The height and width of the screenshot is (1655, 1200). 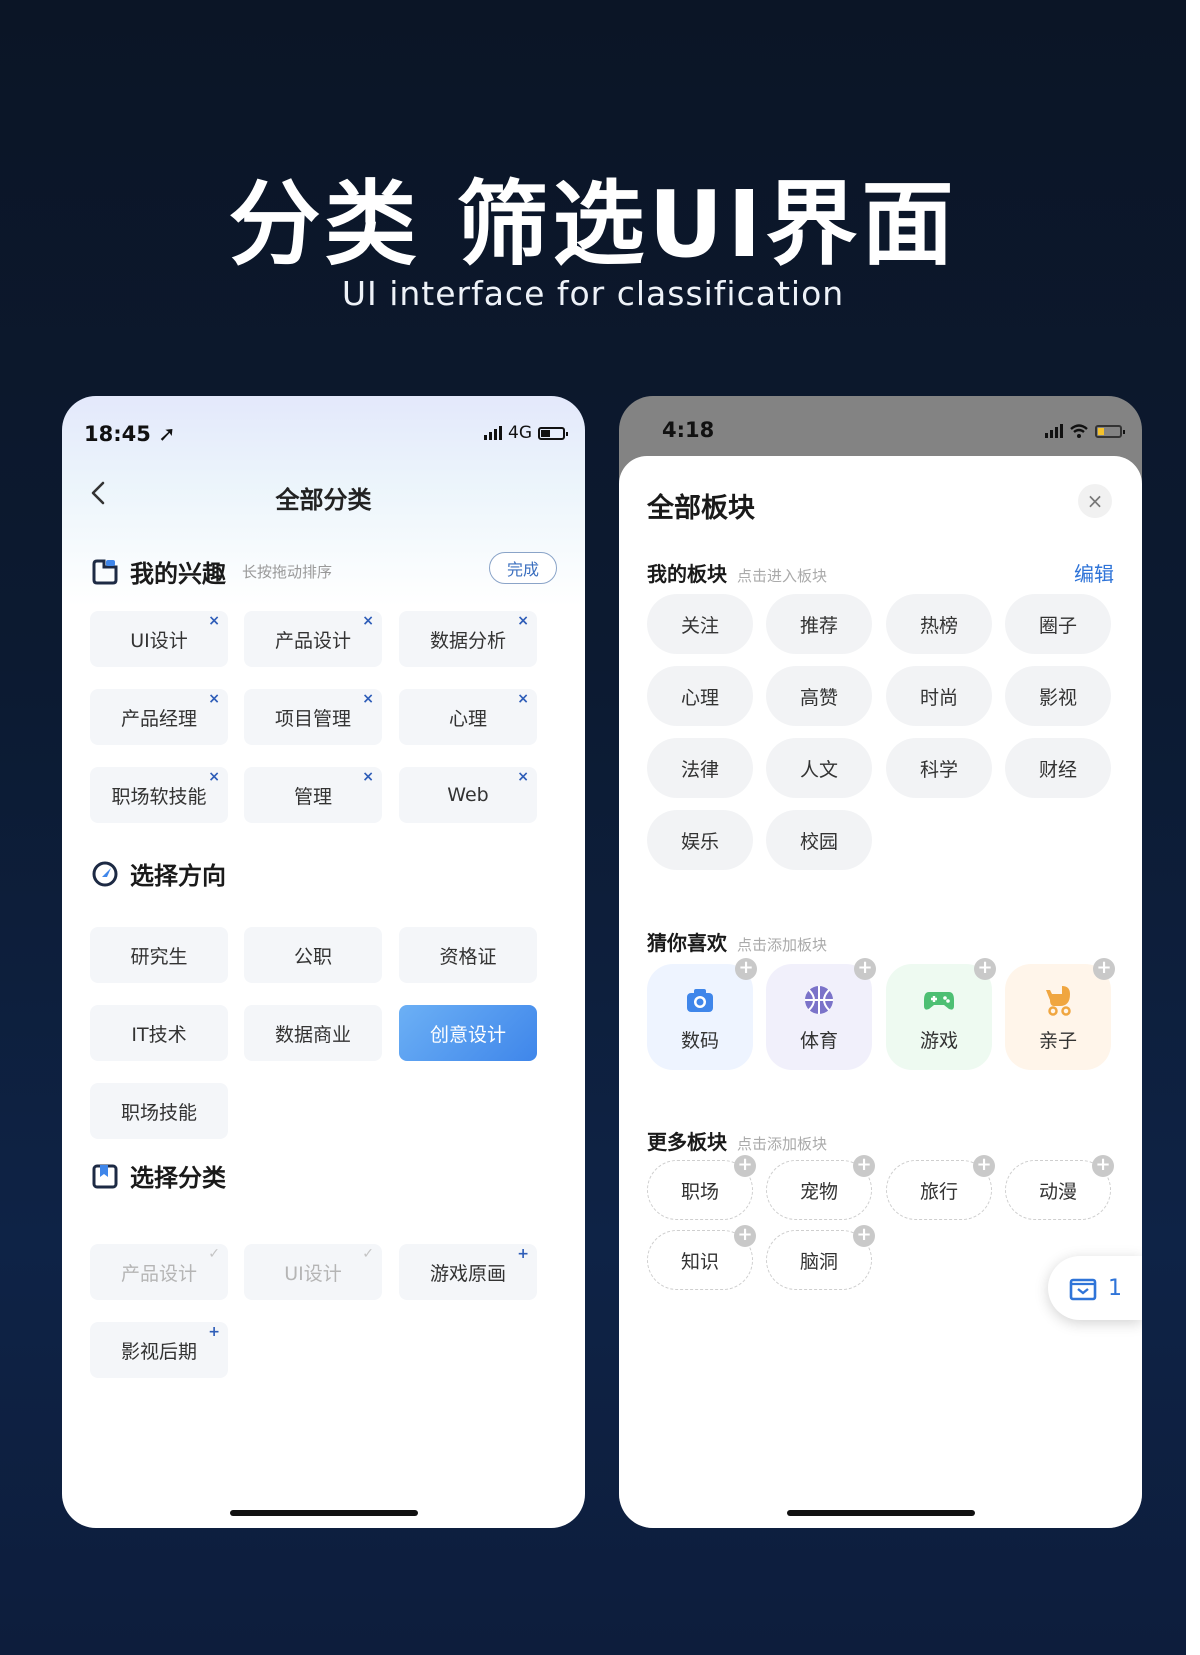 I want to click on more-board-item: + 旅行, so click(x=940, y=1187).